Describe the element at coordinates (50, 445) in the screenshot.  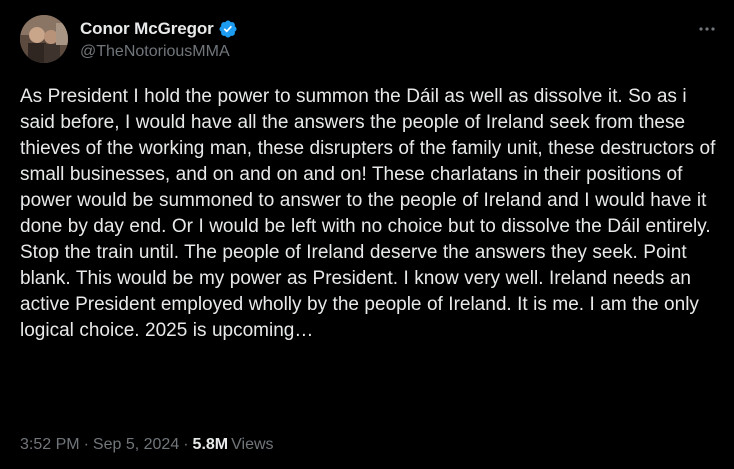
I see `tweet-time: 3:52 PM` at that location.